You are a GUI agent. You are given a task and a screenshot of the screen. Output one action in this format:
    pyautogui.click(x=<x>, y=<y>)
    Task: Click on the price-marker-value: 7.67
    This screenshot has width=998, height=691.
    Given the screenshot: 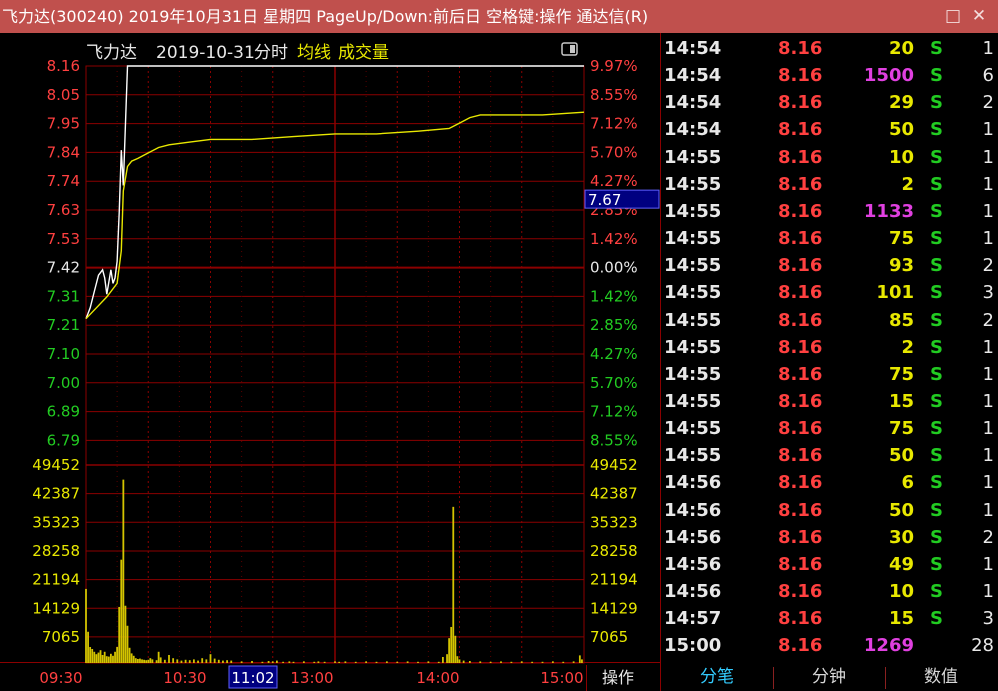 What is the action you would take?
    pyautogui.click(x=604, y=200)
    